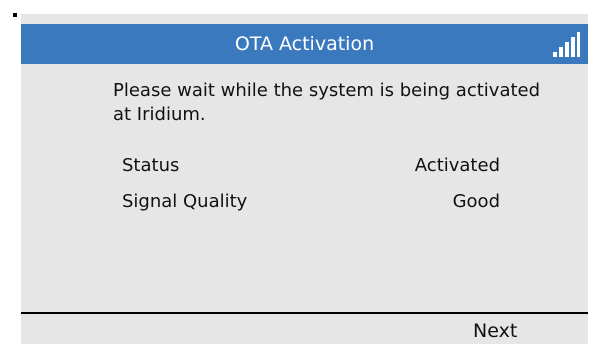 The width and height of the screenshot is (602, 344). I want to click on title-bar: OTA Activation, so click(304, 44).